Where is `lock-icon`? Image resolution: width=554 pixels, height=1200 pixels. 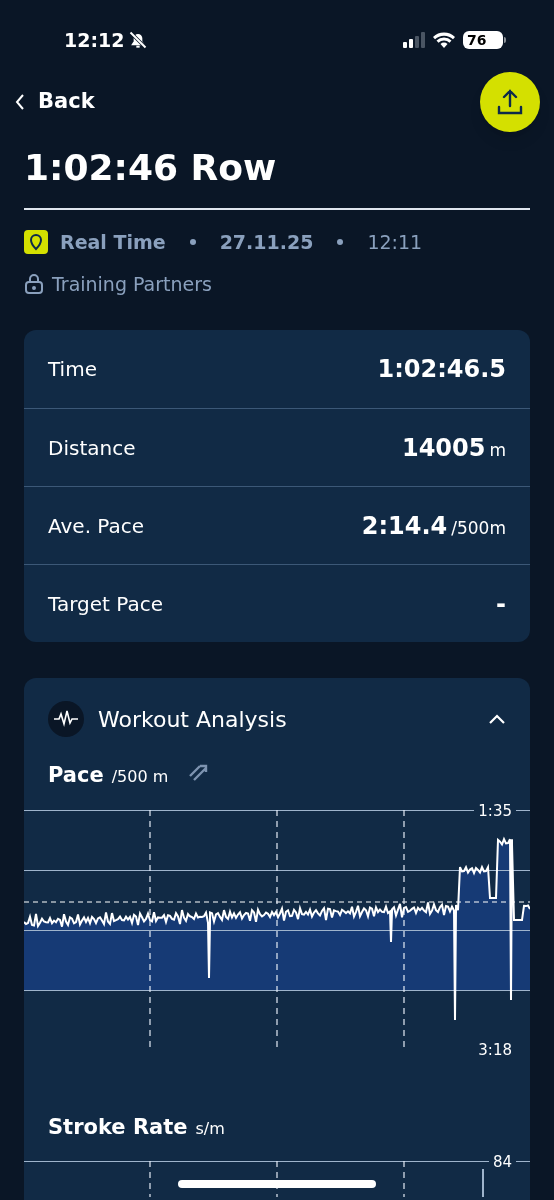
lock-icon is located at coordinates (34, 284).